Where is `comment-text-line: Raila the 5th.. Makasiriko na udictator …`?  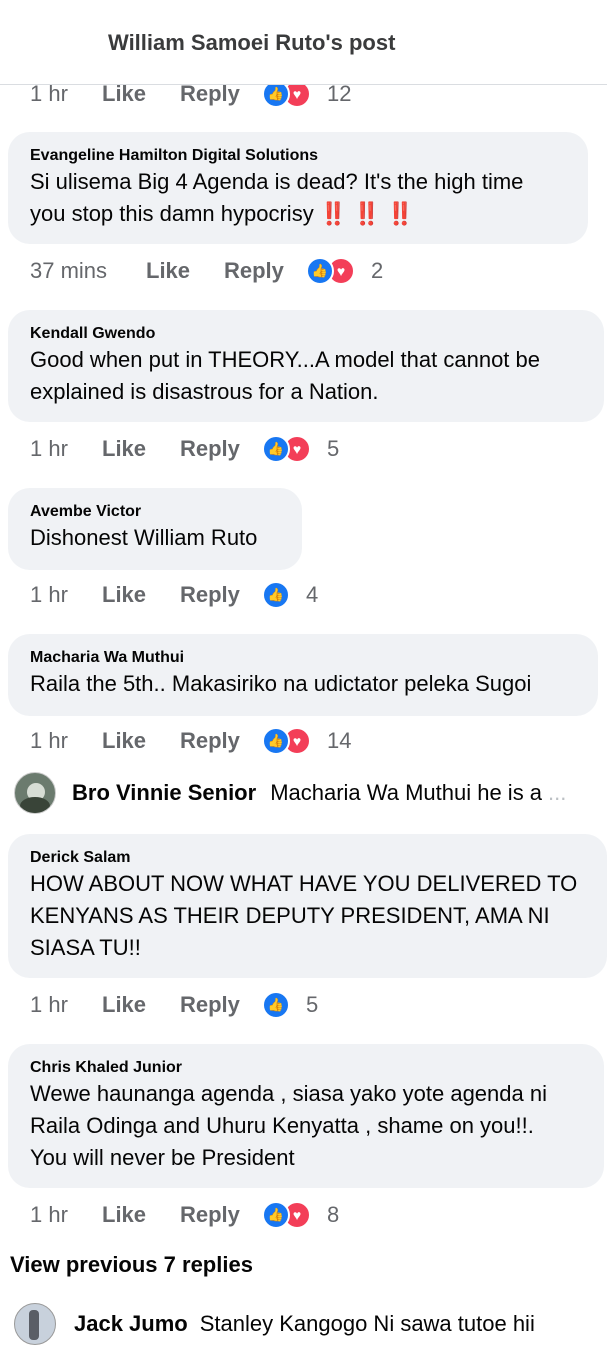 comment-text-line: Raila the 5th.. Makasiriko na udictator … is located at coordinates (281, 683).